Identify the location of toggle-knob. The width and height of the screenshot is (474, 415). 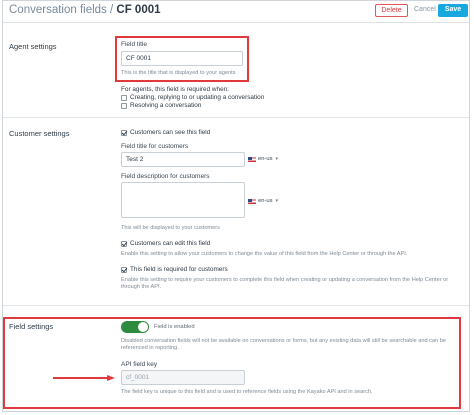
(143, 327).